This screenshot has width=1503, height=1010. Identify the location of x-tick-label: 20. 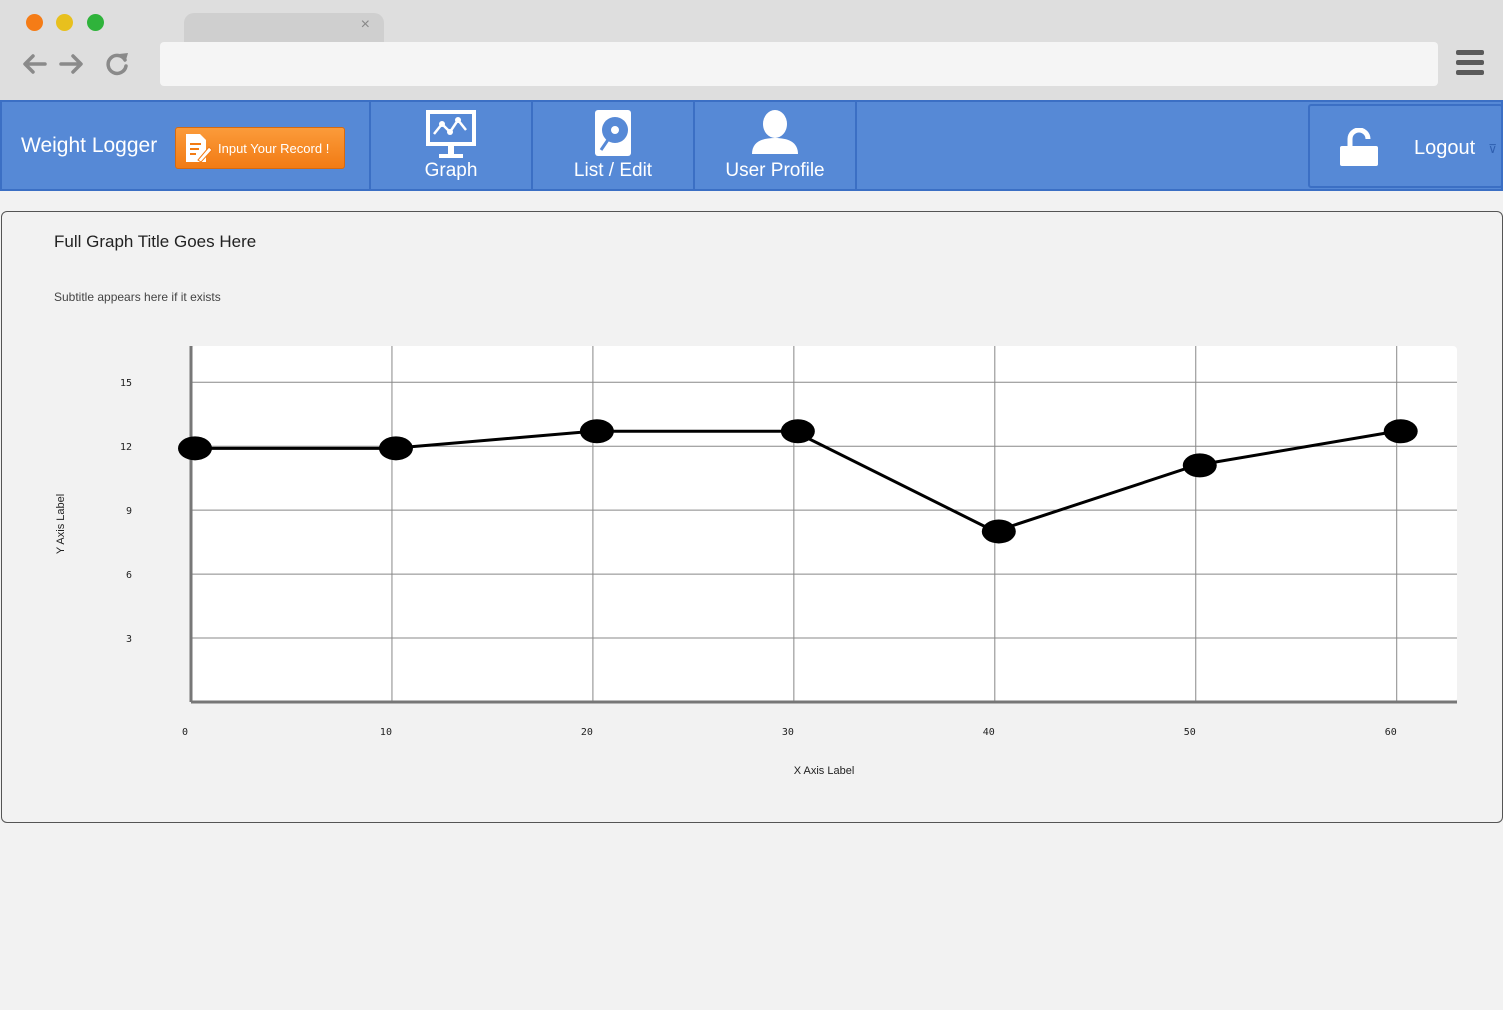
(587, 732).